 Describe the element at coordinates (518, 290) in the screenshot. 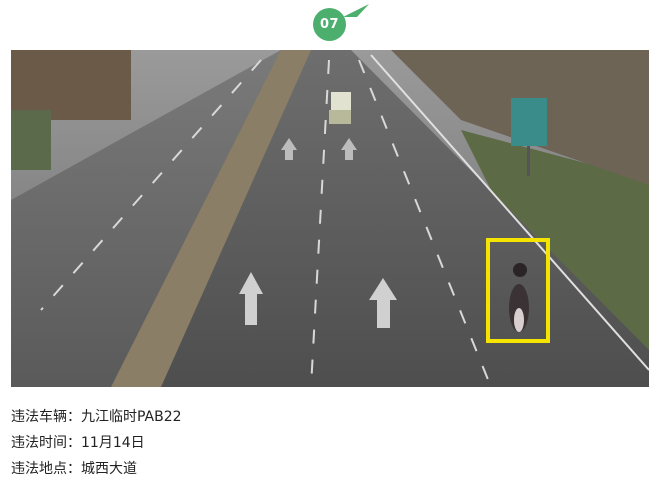

I see `violation-highlight-box` at that location.